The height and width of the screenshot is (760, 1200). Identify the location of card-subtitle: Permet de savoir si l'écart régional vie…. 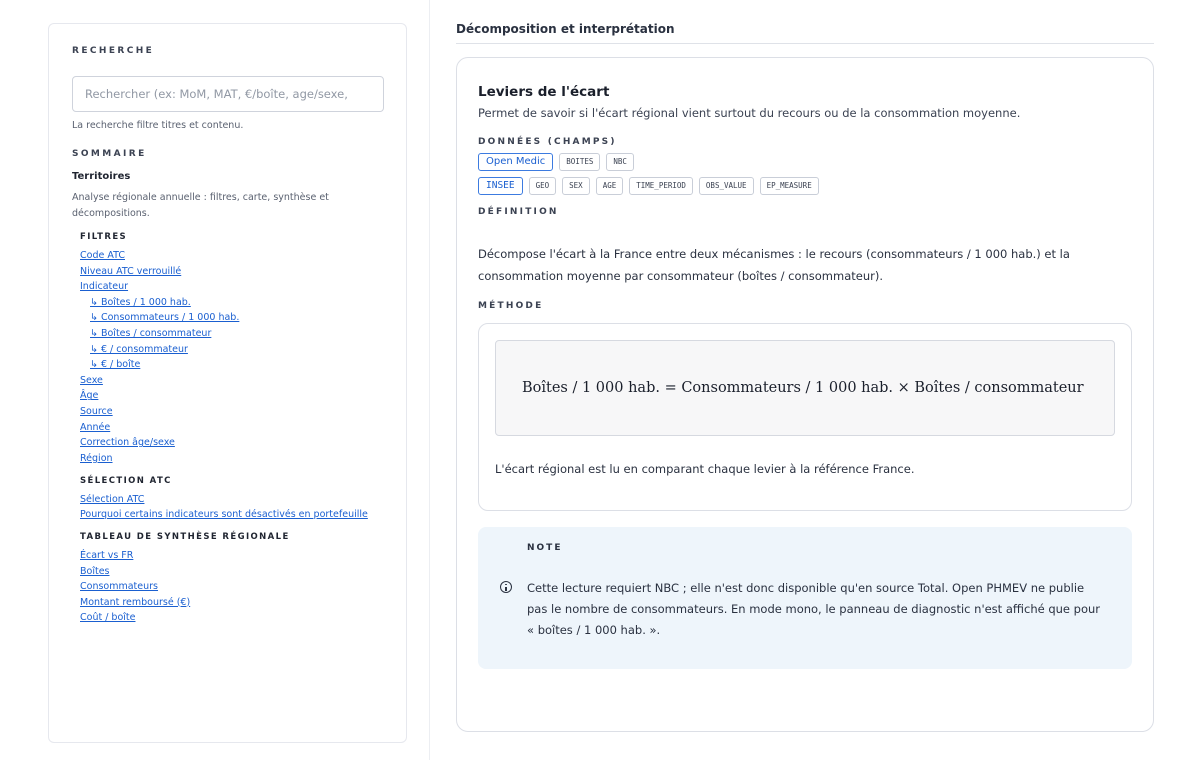
(749, 113).